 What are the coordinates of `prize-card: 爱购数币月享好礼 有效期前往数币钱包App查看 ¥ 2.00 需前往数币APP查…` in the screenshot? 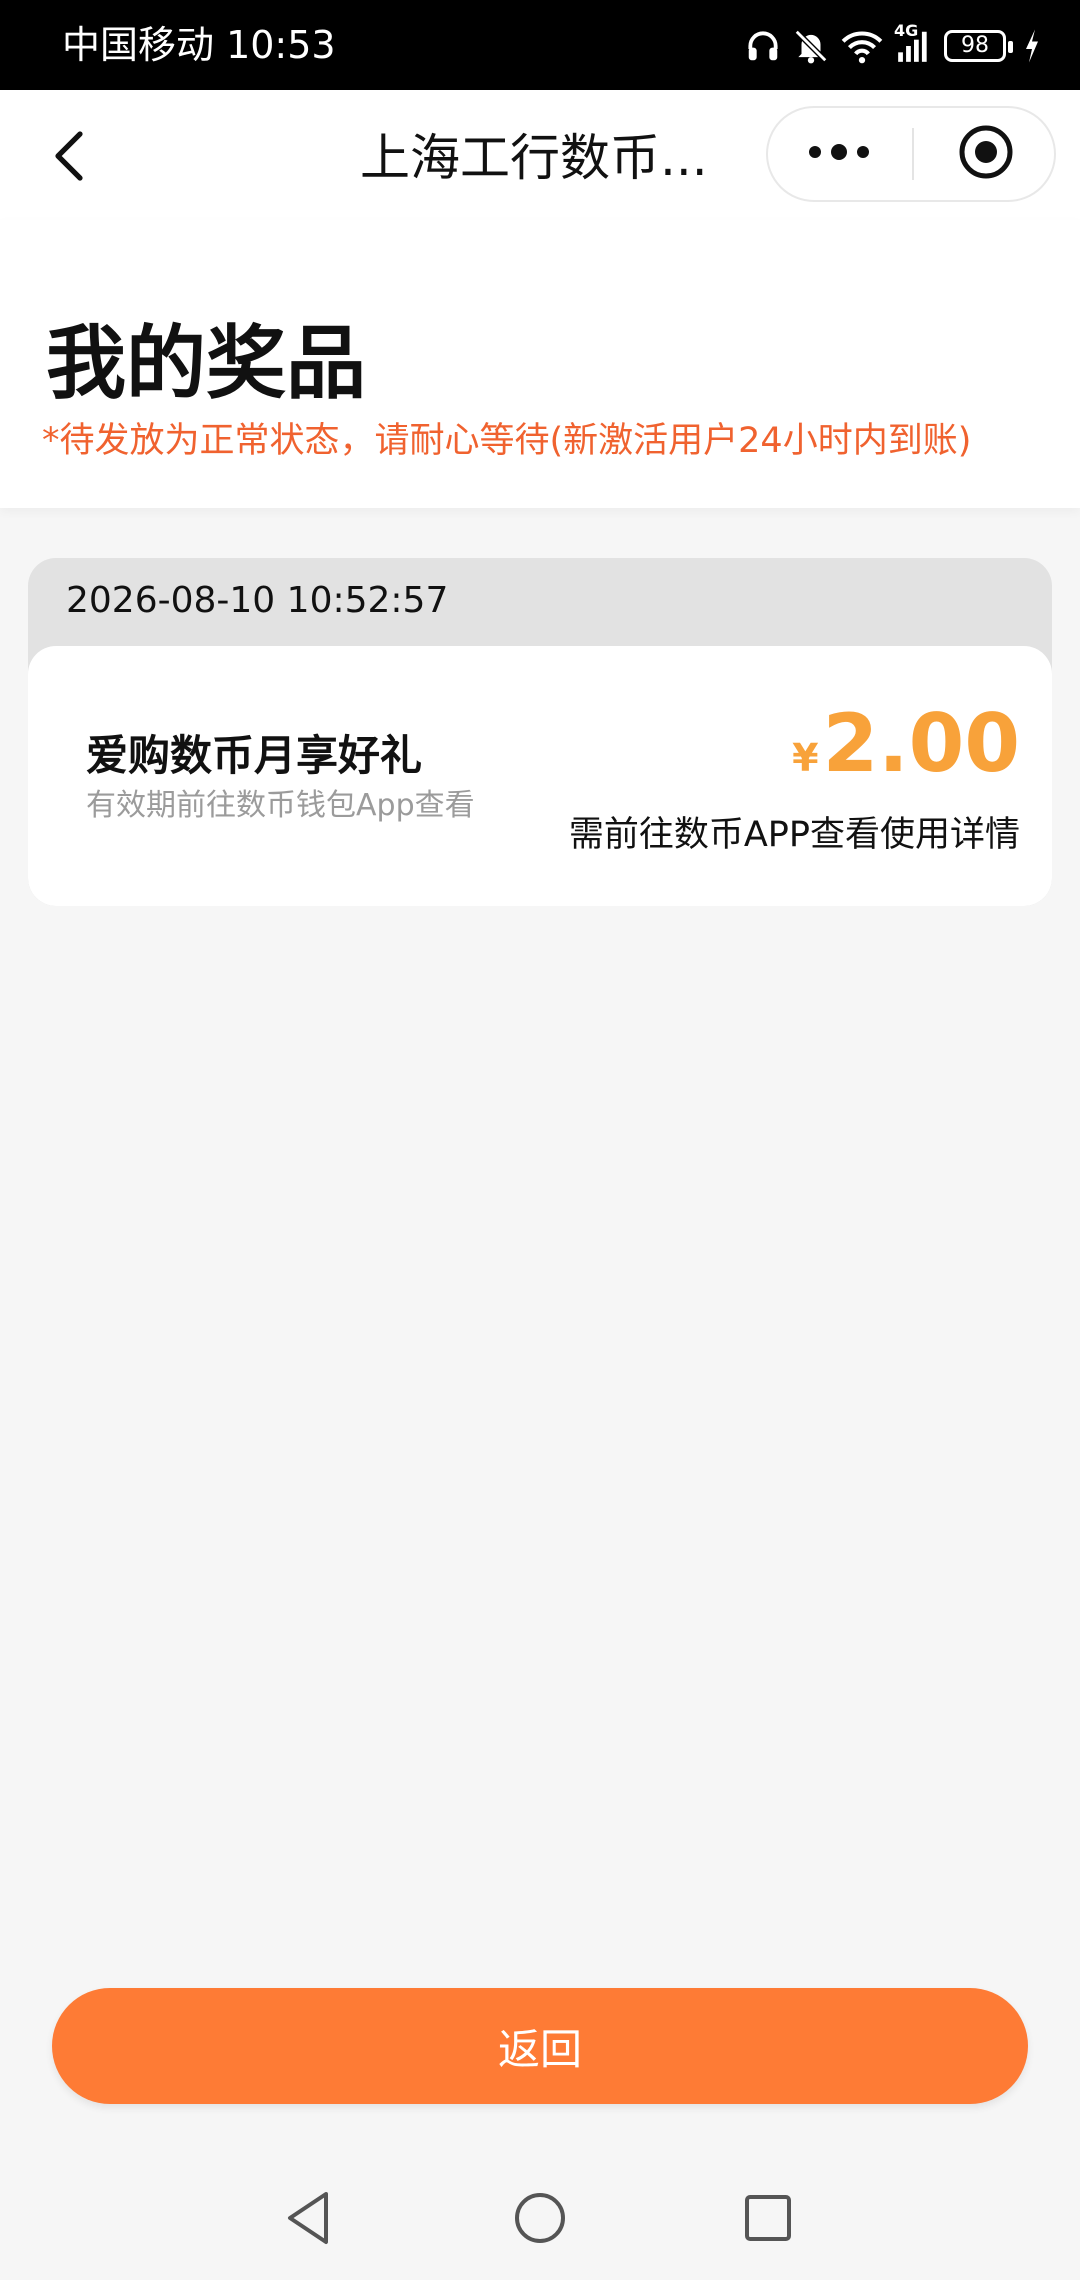 It's located at (540, 776).